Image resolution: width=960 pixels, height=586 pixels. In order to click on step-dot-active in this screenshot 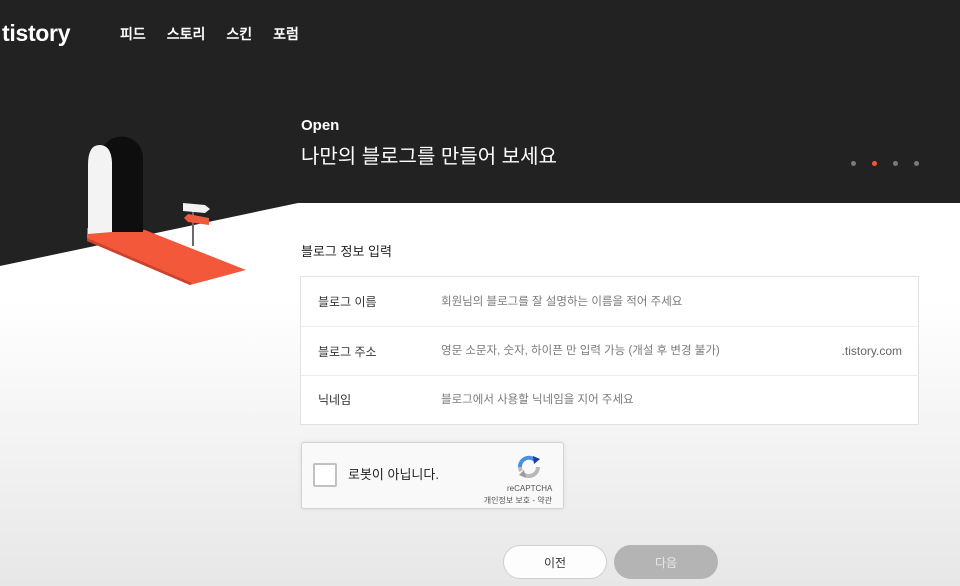, I will do `click(874, 163)`.